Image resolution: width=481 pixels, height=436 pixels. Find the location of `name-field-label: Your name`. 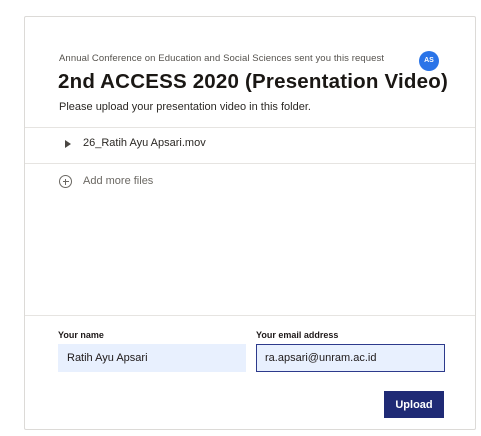

name-field-label: Your name is located at coordinates (81, 335).